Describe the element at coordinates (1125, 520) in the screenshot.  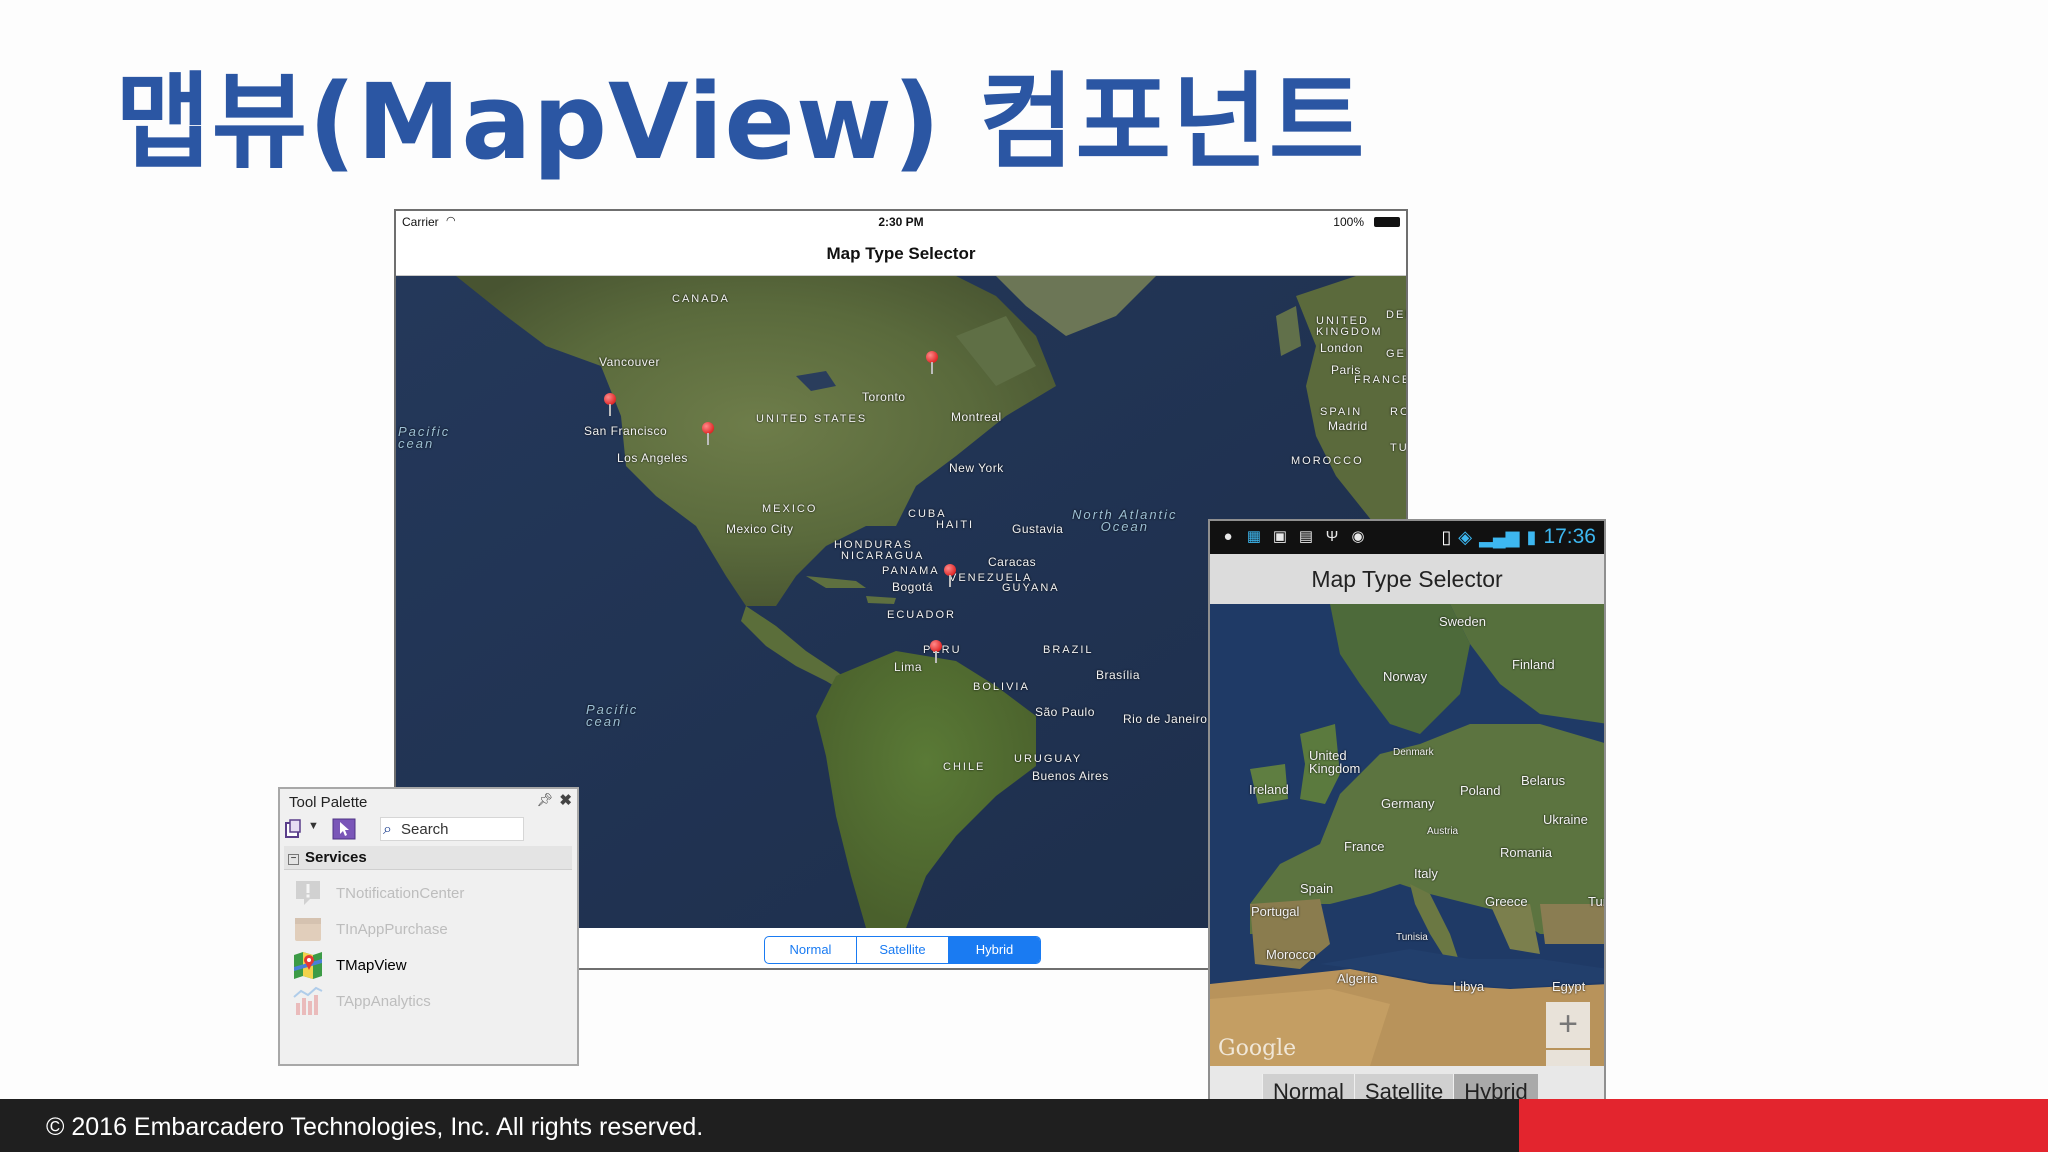
I see `map-label-north-atlantic: North Atlantic Ocean` at that location.